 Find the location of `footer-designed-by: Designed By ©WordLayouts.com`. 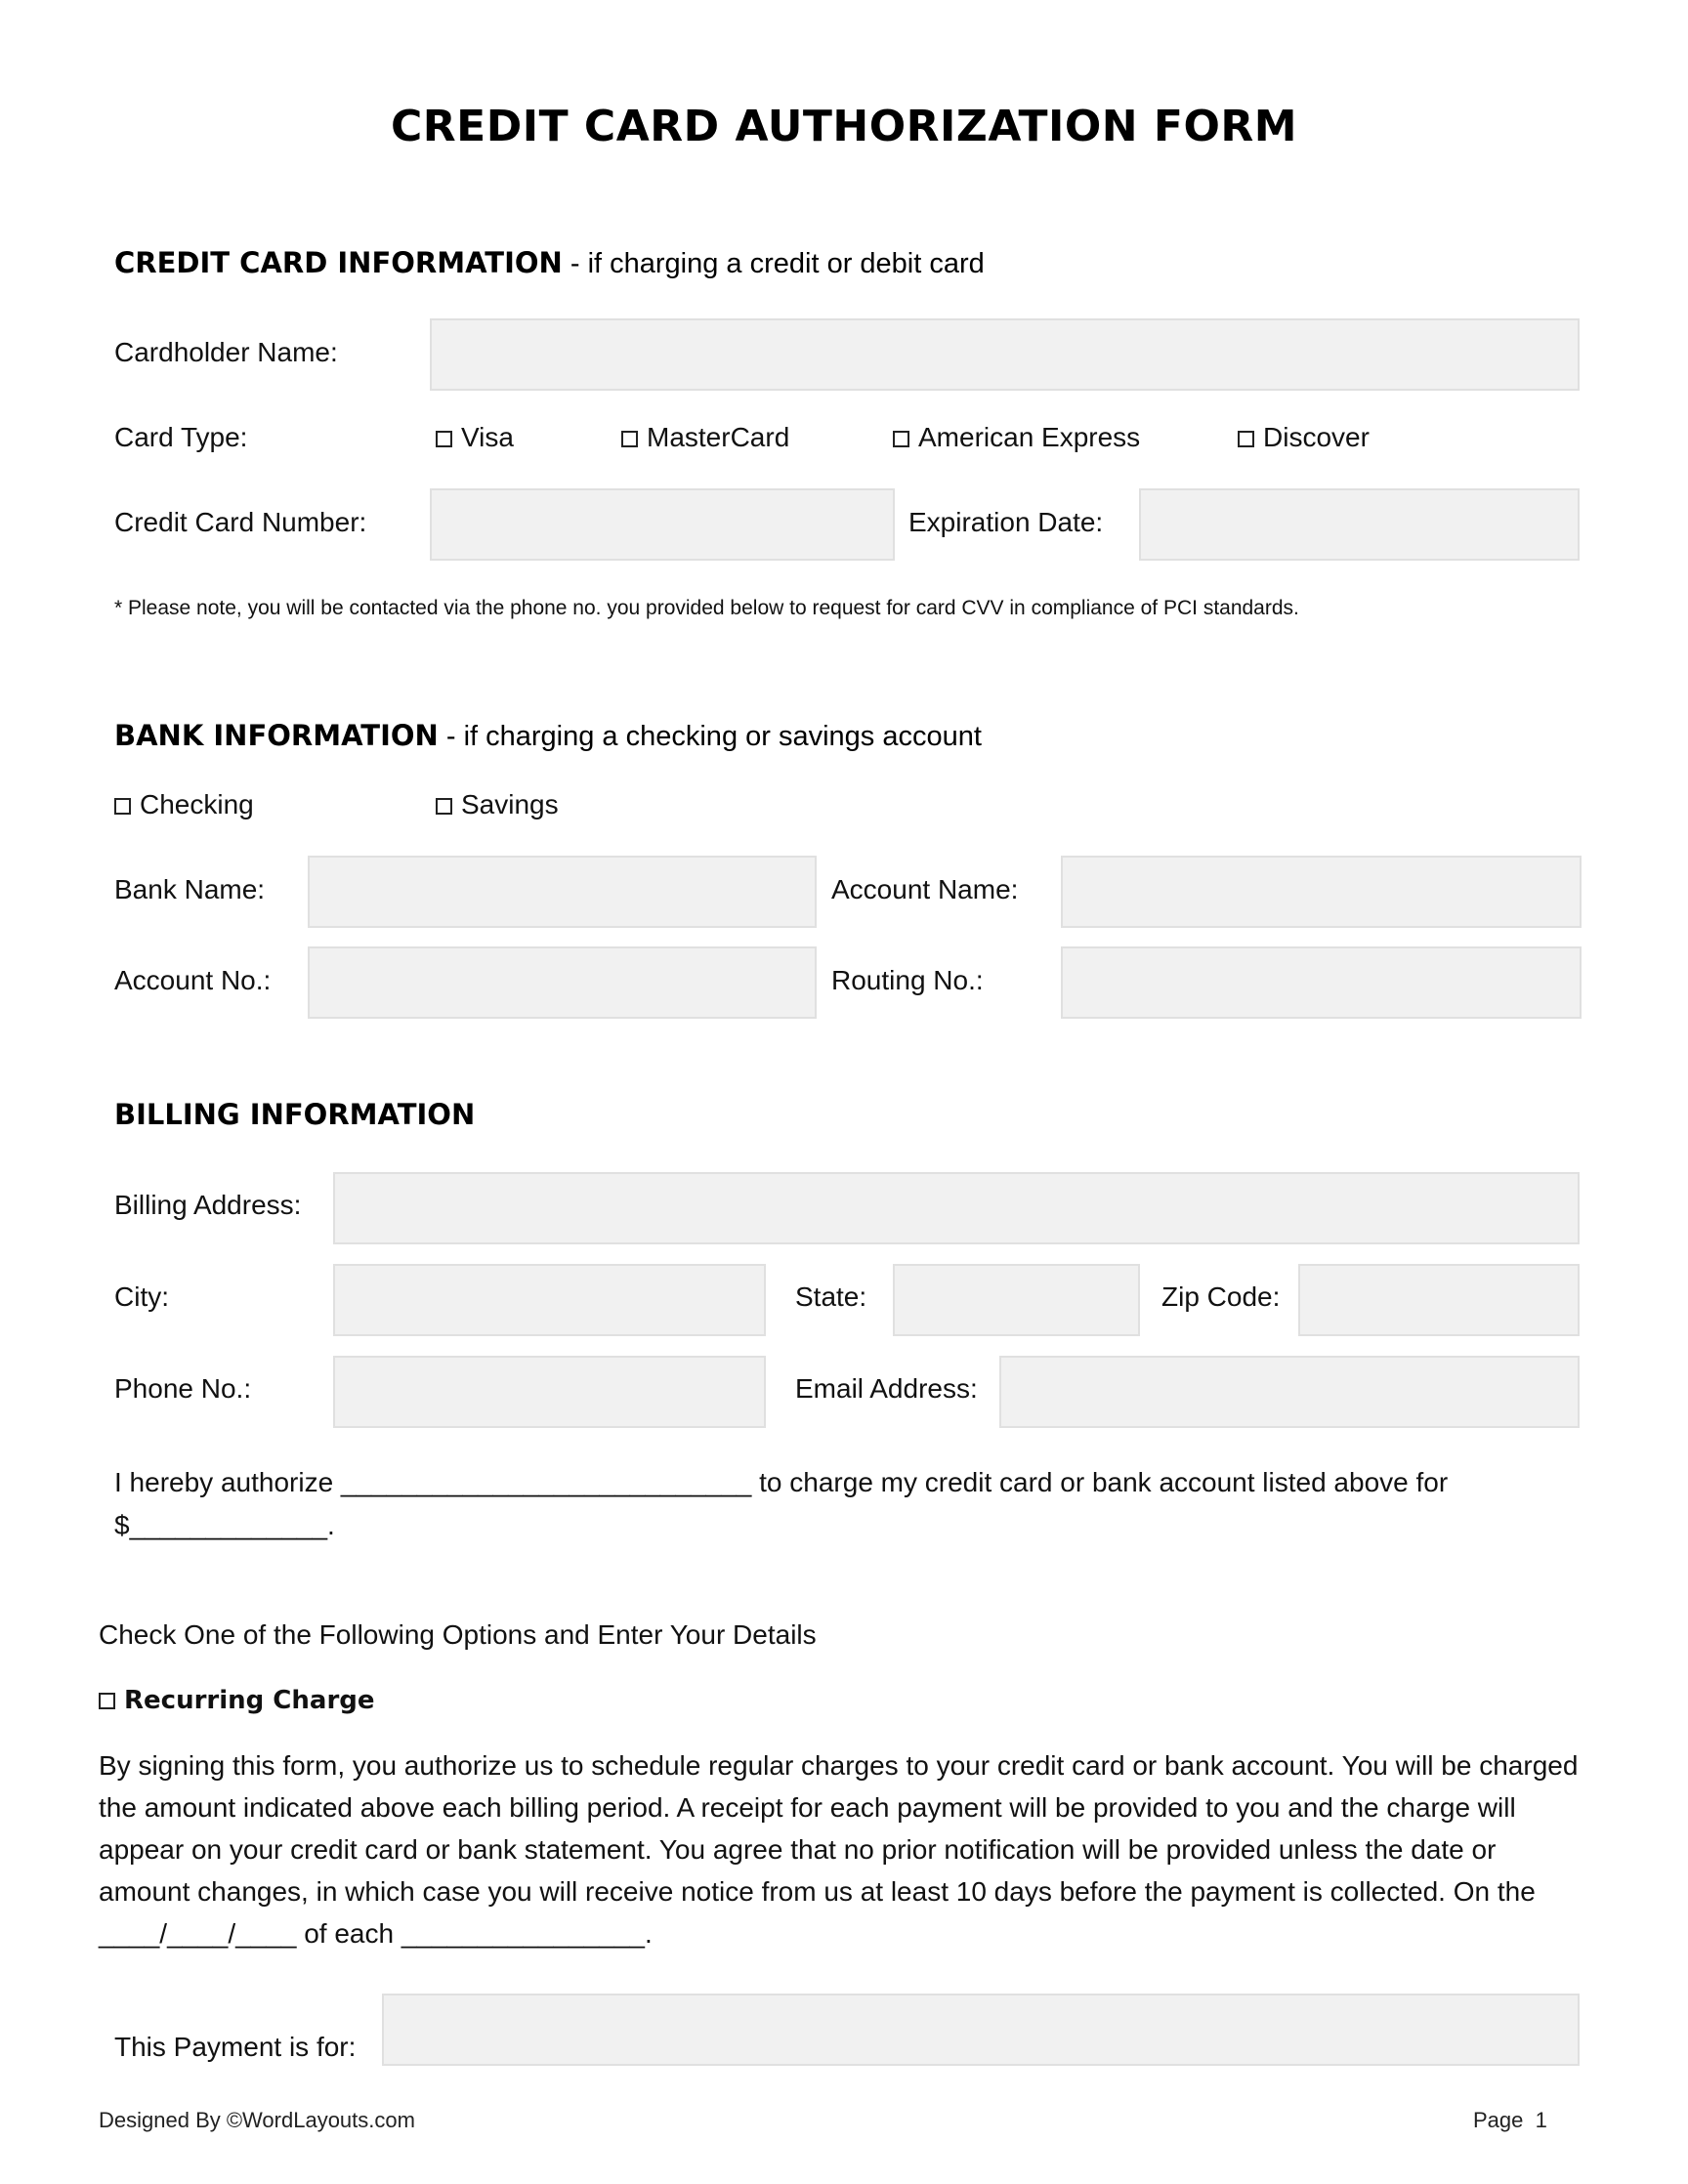

footer-designed-by: Designed By ©WordLayouts.com is located at coordinates (257, 2120).